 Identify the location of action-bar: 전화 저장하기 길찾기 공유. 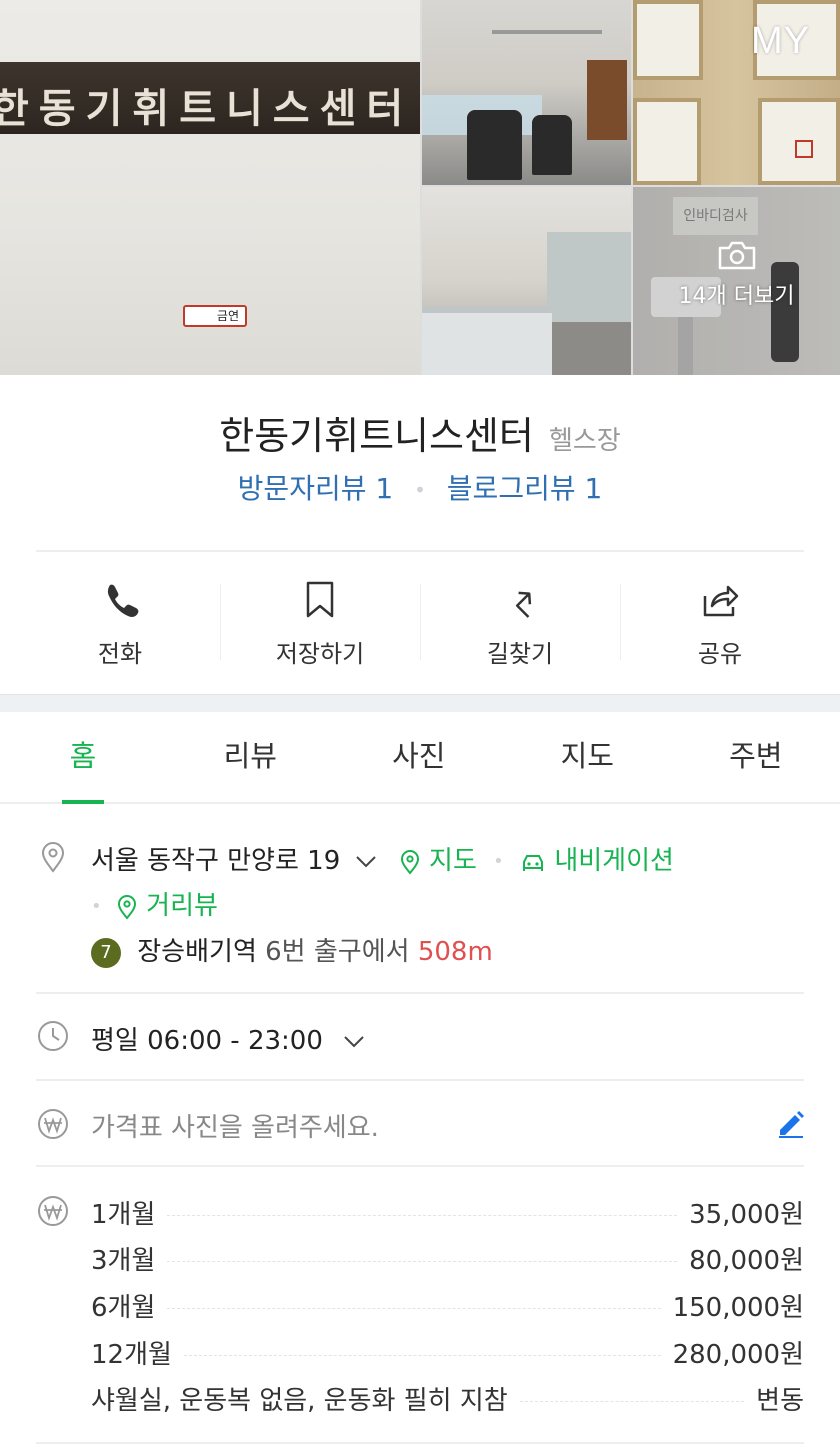
(420, 625).